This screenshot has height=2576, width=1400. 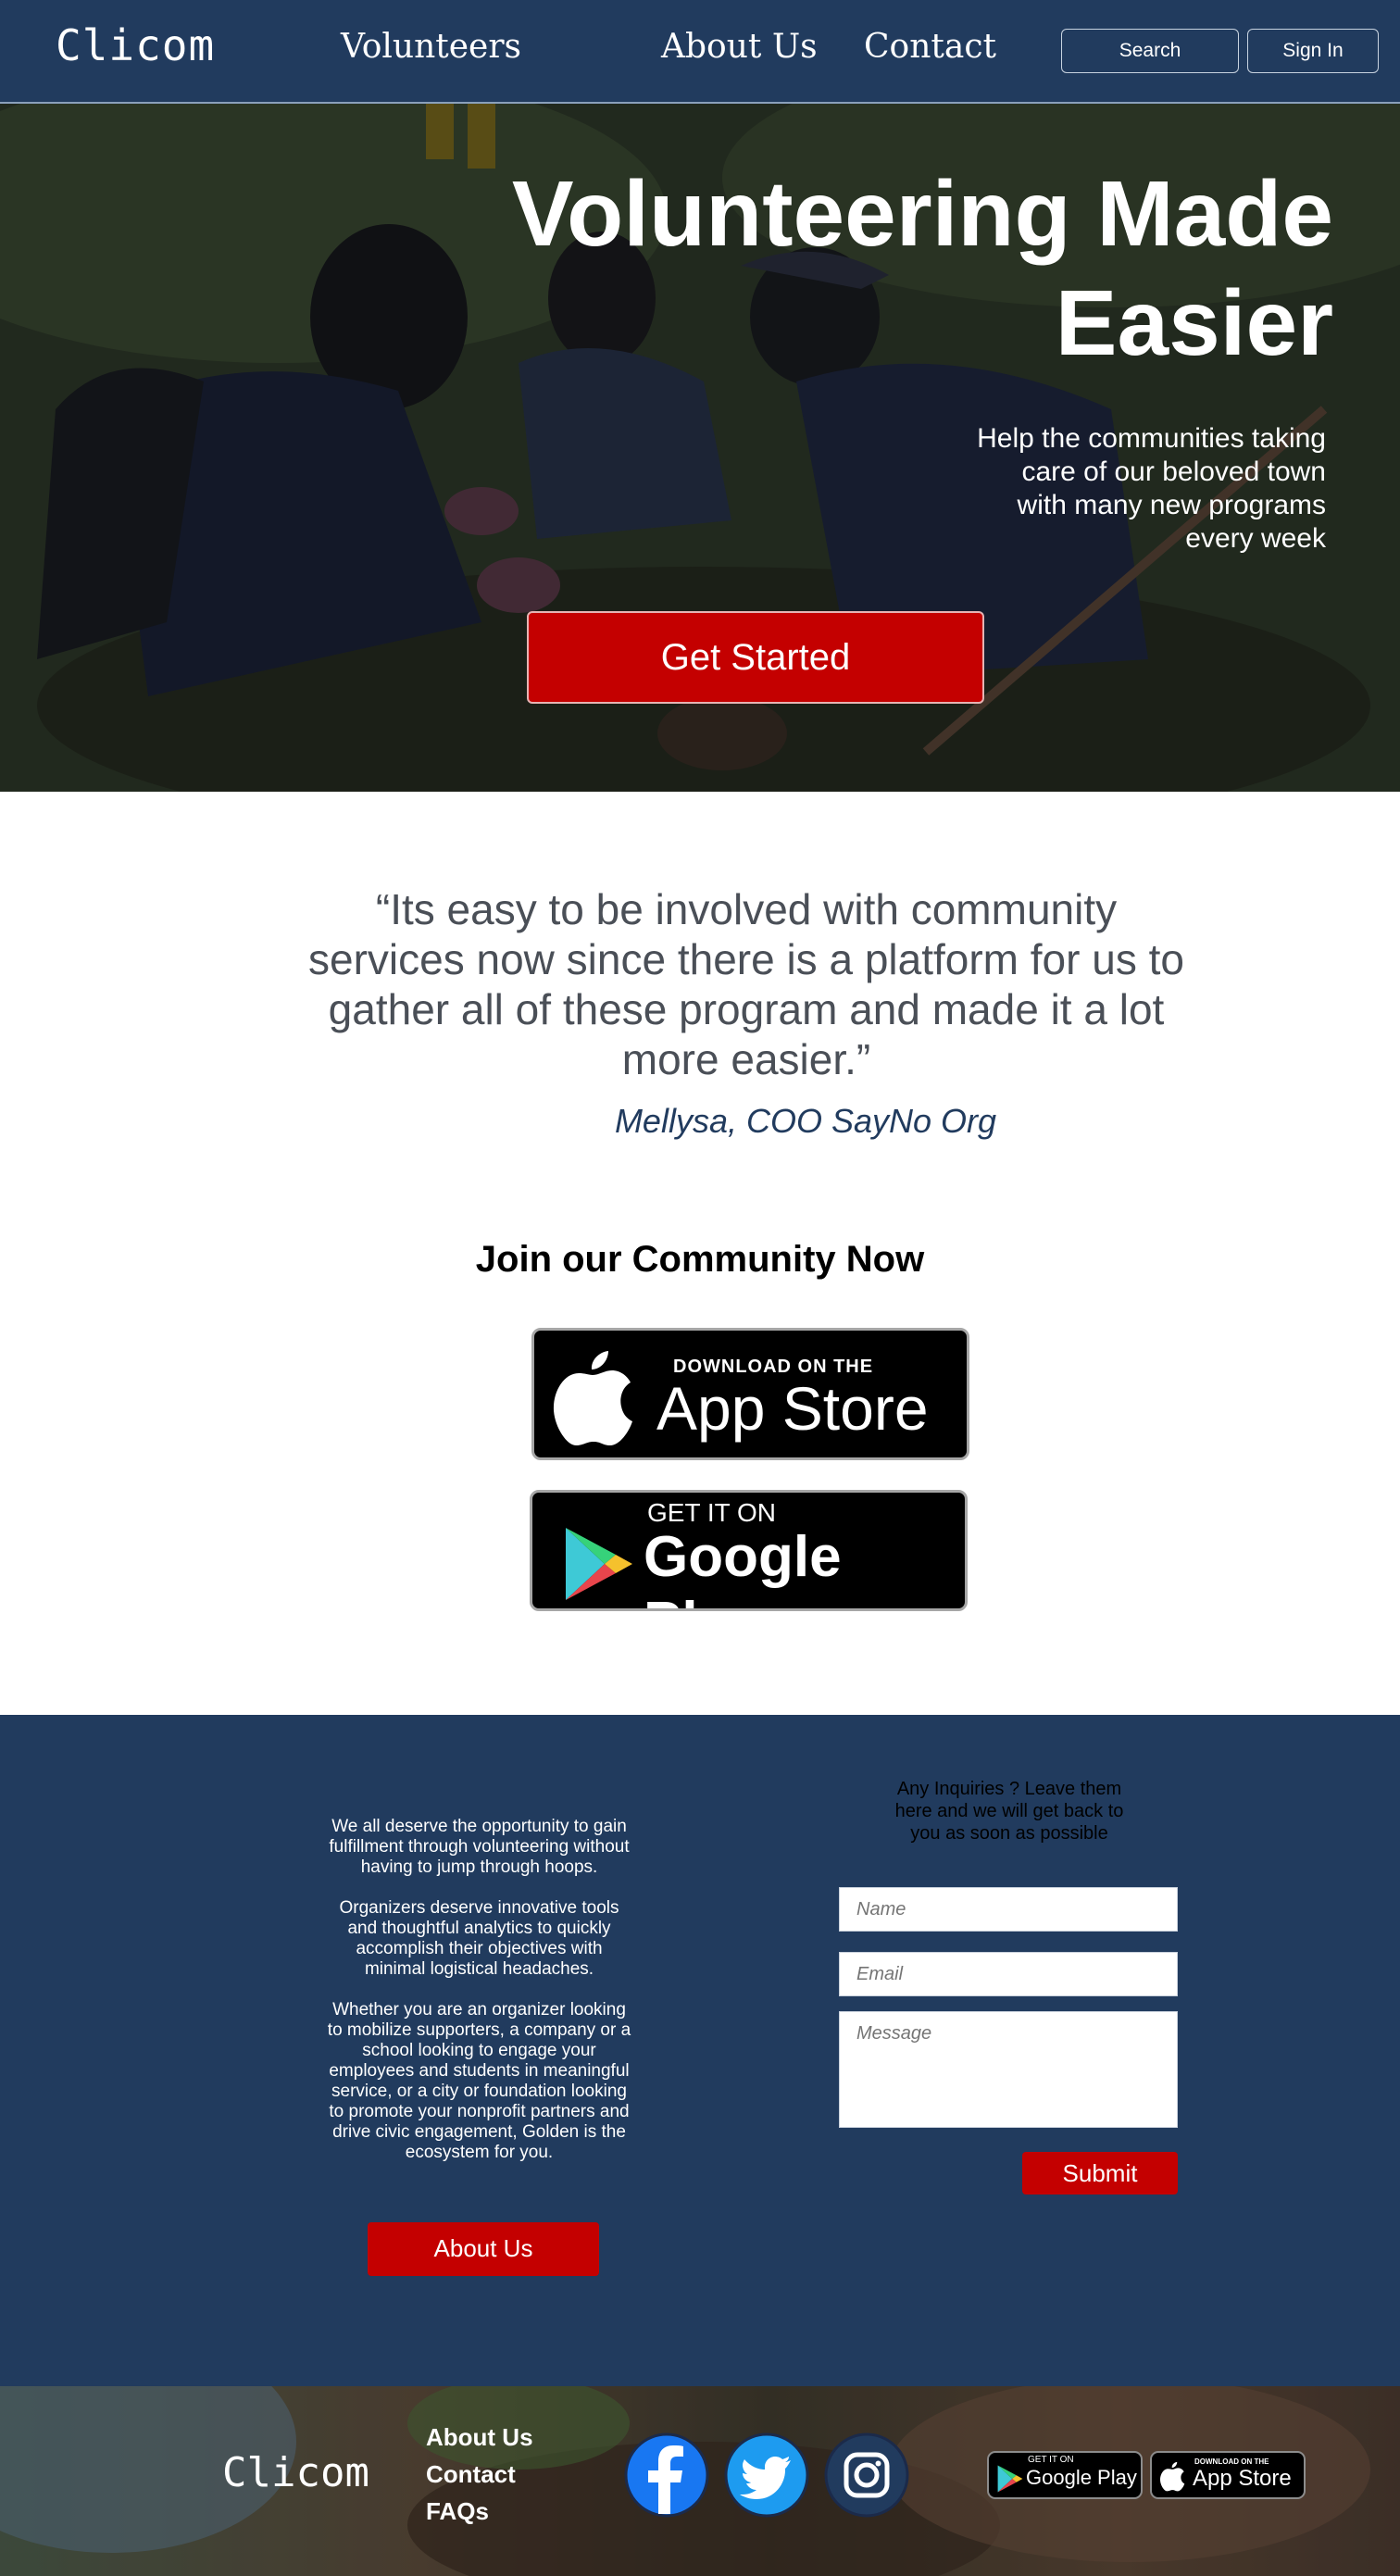 I want to click on hero-title: Volunteering Made Easier, so click(x=916, y=268).